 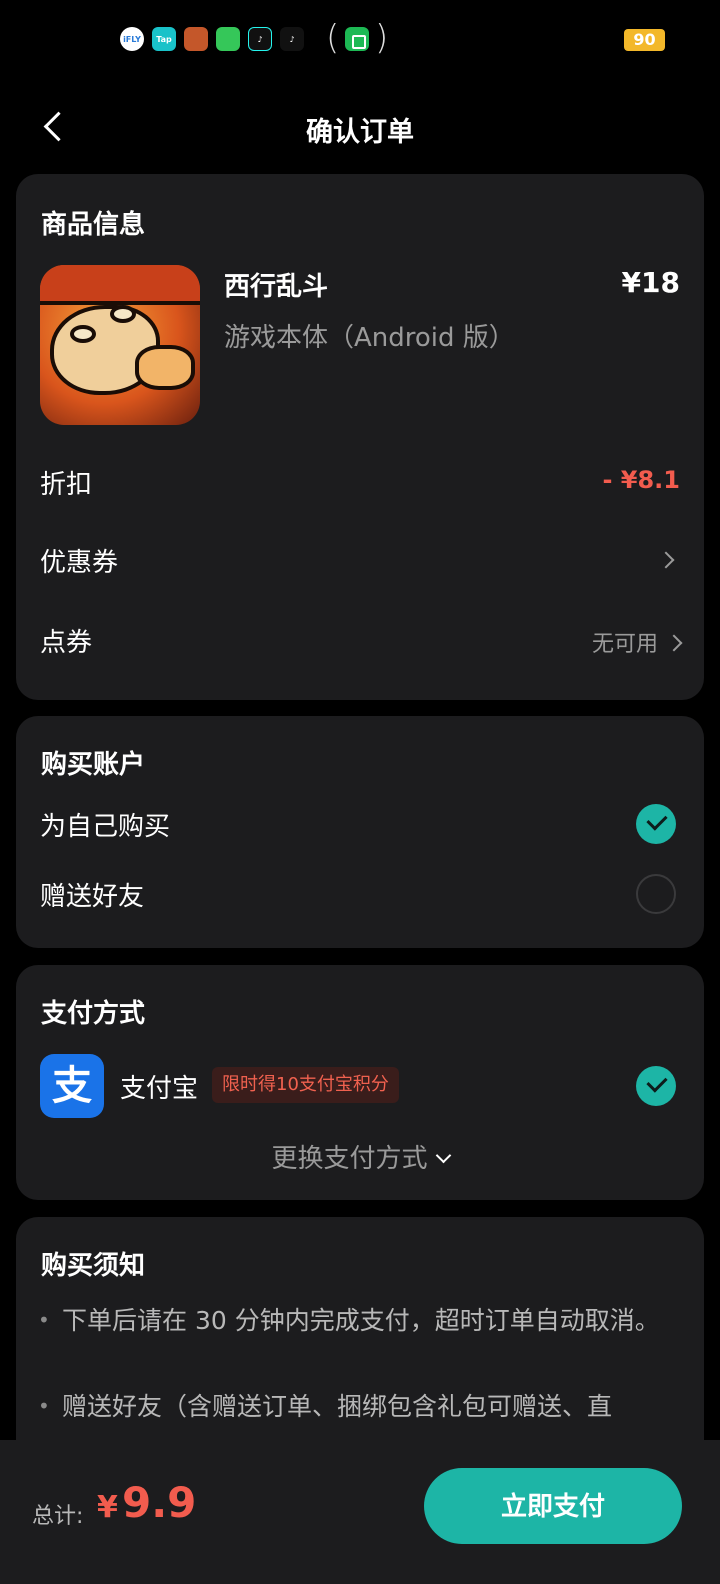 I want to click on status-bar: iFLY Tap ♪ ♪ ( ) 90, so click(x=360, y=40).